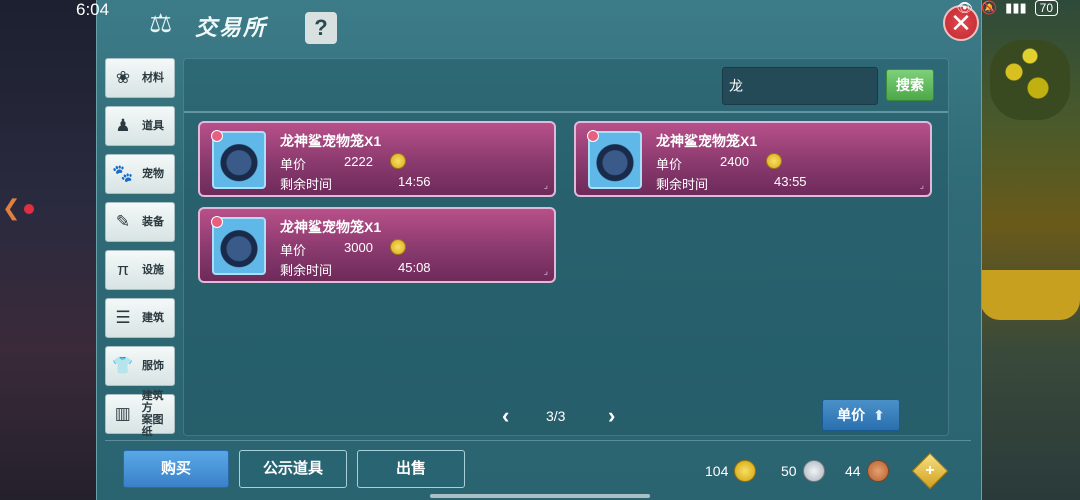 The height and width of the screenshot is (500, 1080). Describe the element at coordinates (153, 222) in the screenshot. I see `sidebar-item-label: 装备` at that location.